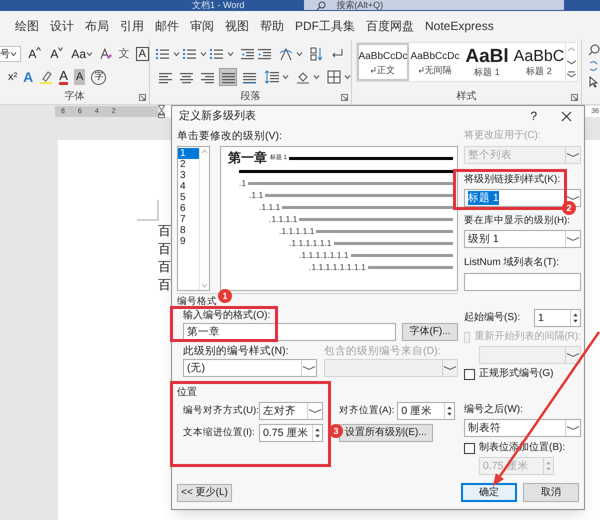  What do you see at coordinates (188, 164) in the screenshot?
I see `list-item: 2` at bounding box center [188, 164].